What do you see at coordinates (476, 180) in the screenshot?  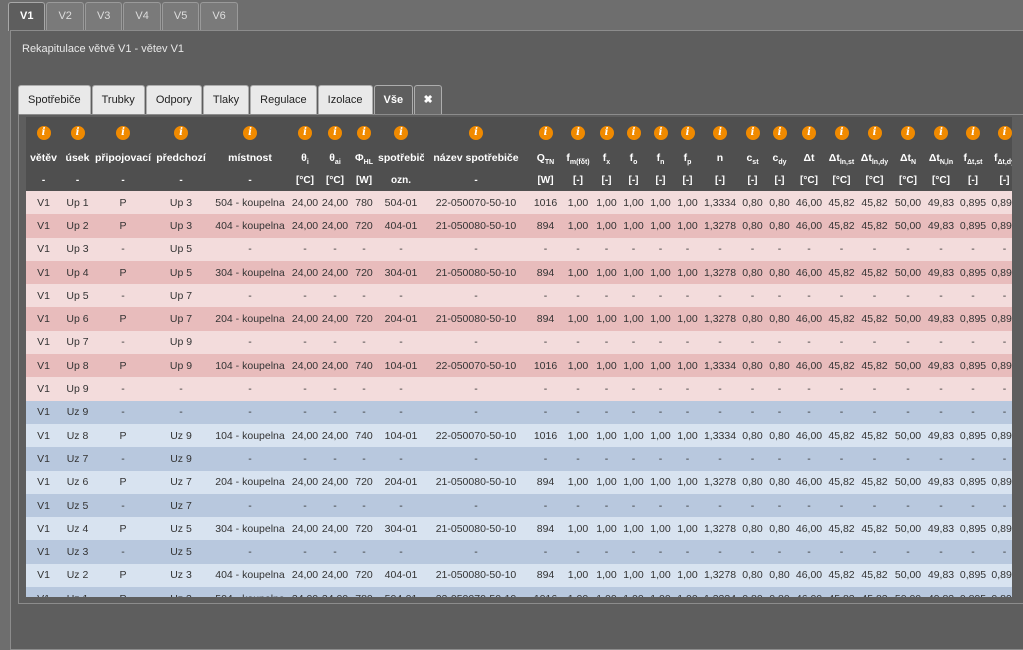 I see `column-unit: -` at bounding box center [476, 180].